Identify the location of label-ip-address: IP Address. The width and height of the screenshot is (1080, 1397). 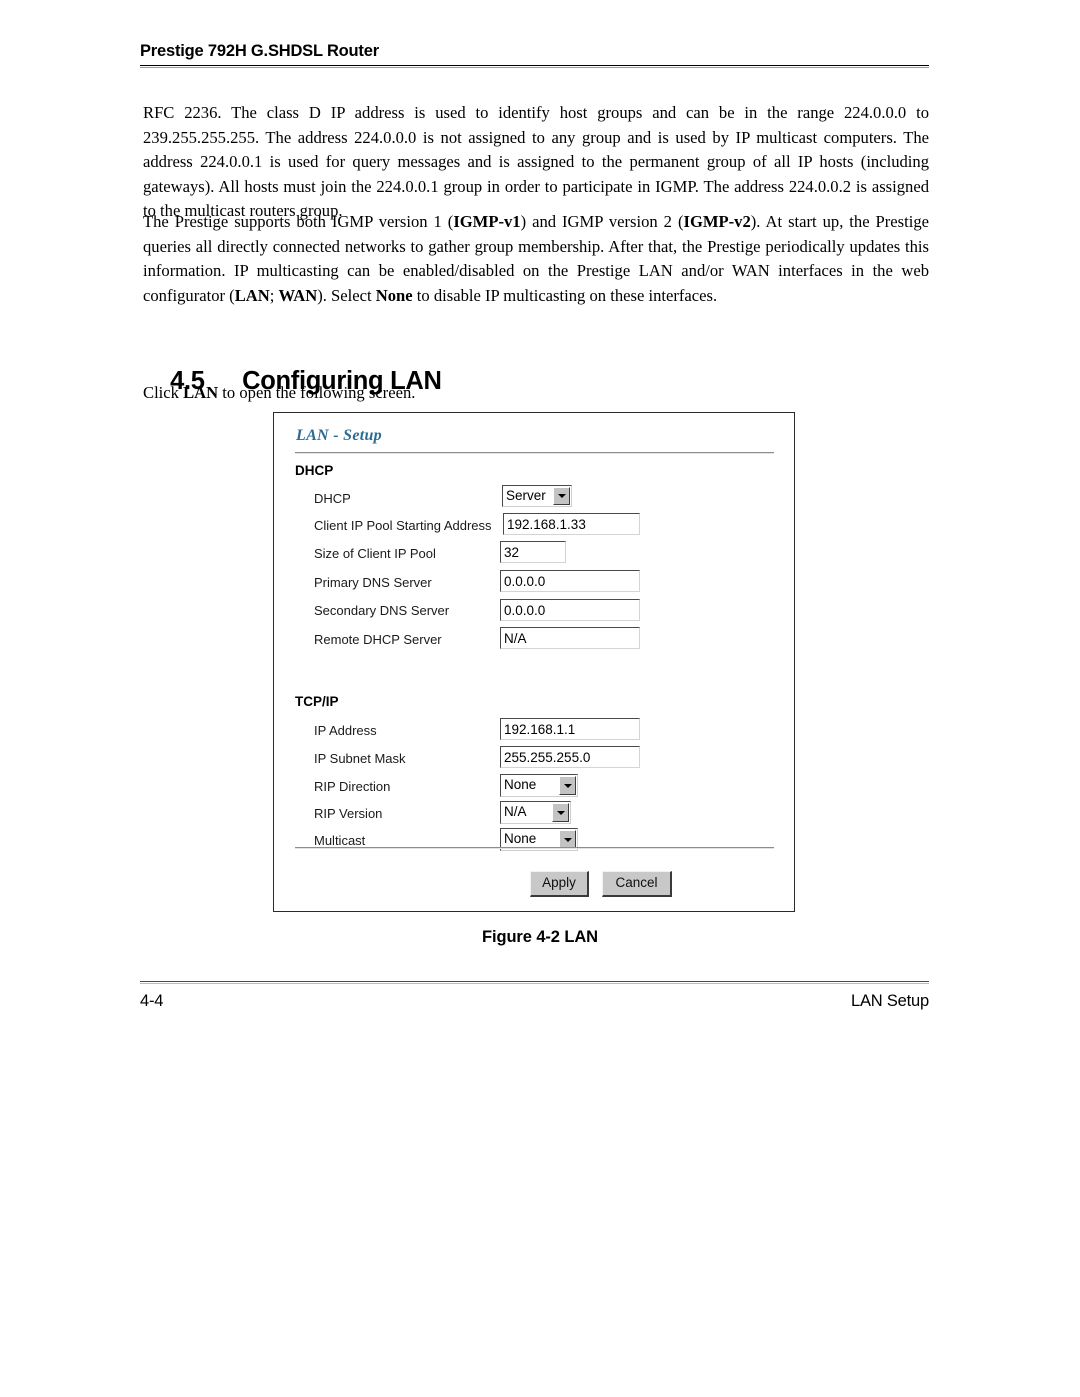
(345, 730).